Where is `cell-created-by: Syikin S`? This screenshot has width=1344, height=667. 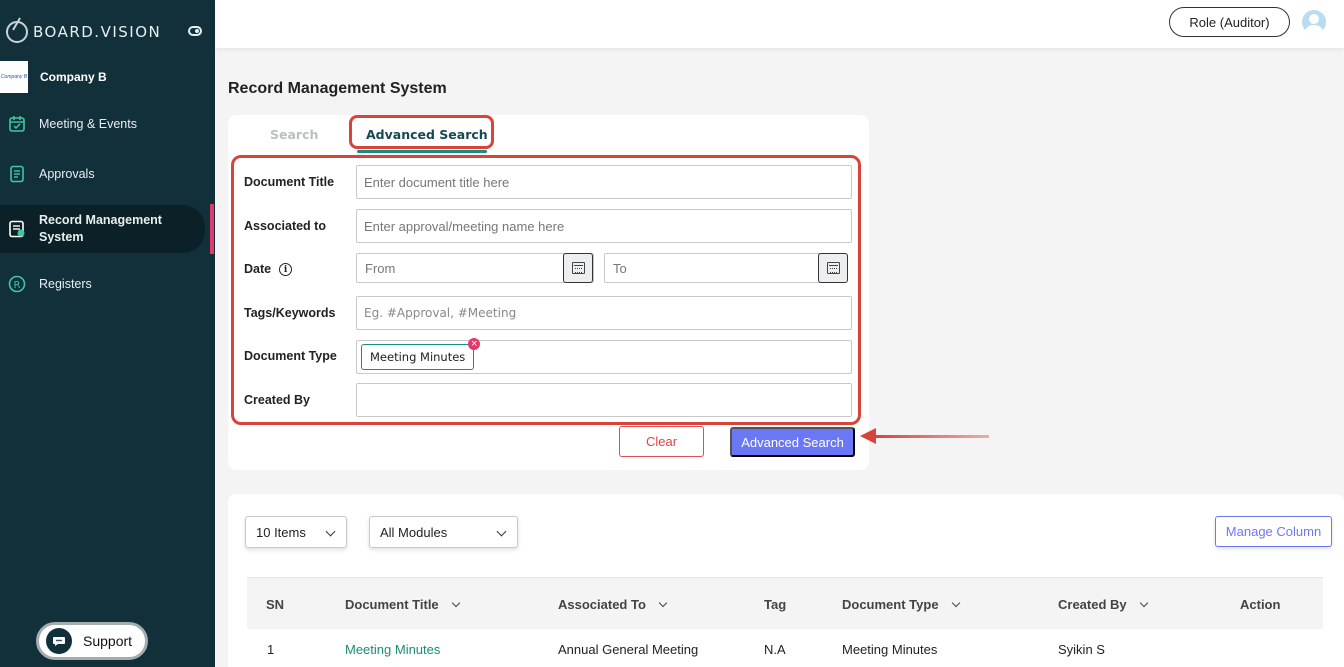
cell-created-by: Syikin S is located at coordinates (1081, 649).